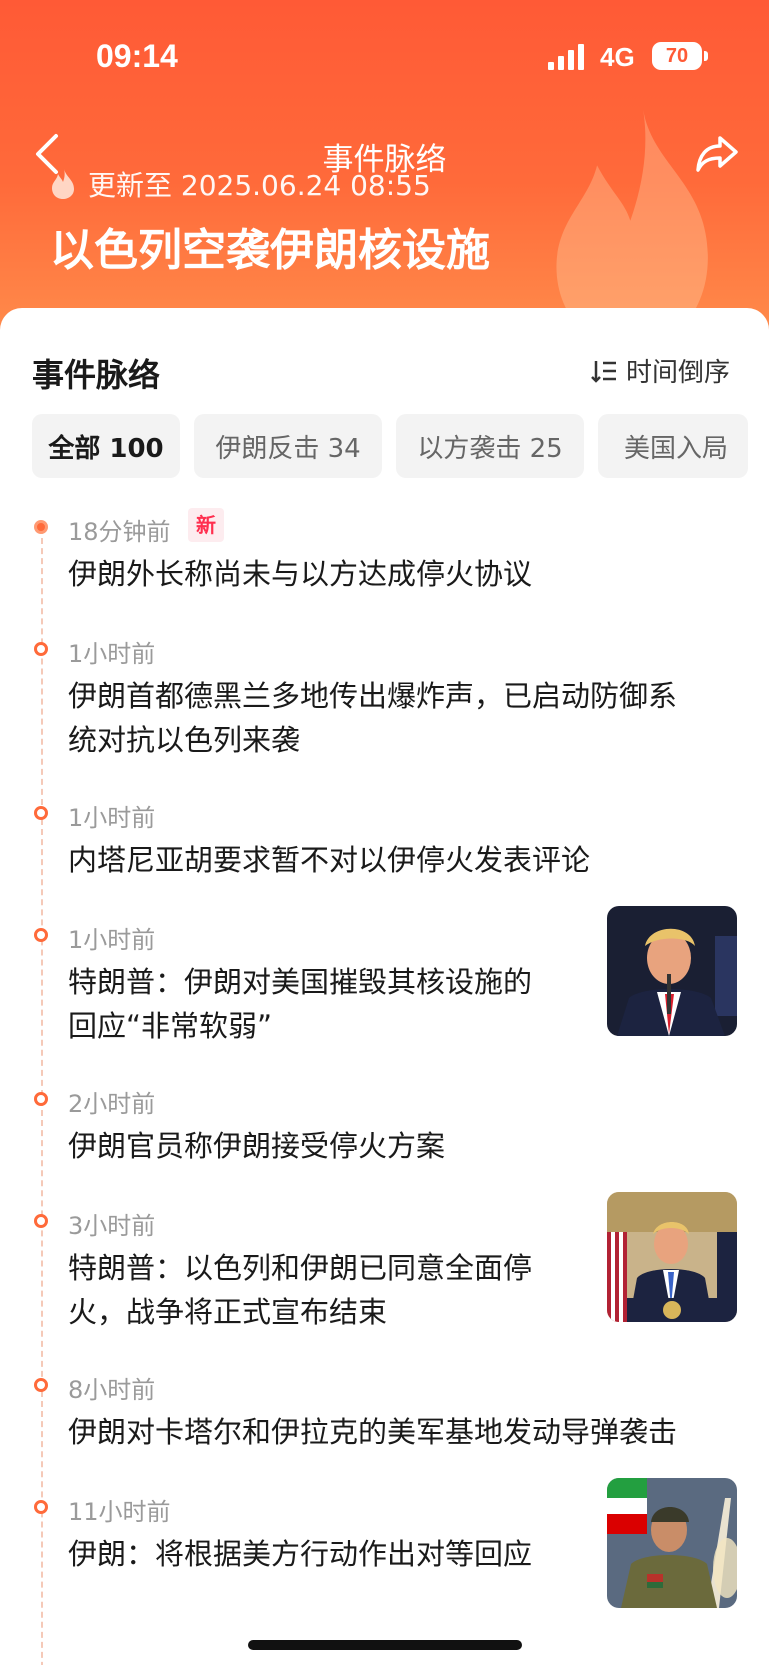 Image resolution: width=769 pixels, height=1665 pixels. Describe the element at coordinates (372, 718) in the screenshot. I see `item-headline: 伊朗首都德黑兰多地传出爆炸声，已启动防御系 统对抗以色列来袭` at that location.